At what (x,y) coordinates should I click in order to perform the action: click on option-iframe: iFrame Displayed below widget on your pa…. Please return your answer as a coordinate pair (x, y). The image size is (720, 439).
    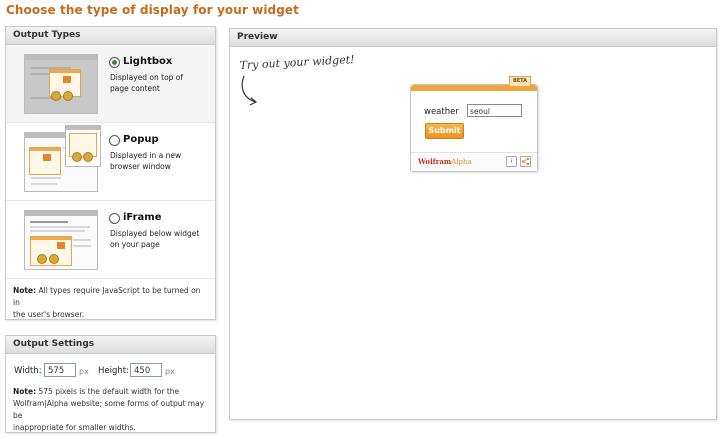
    Looking at the image, I should click on (110, 240).